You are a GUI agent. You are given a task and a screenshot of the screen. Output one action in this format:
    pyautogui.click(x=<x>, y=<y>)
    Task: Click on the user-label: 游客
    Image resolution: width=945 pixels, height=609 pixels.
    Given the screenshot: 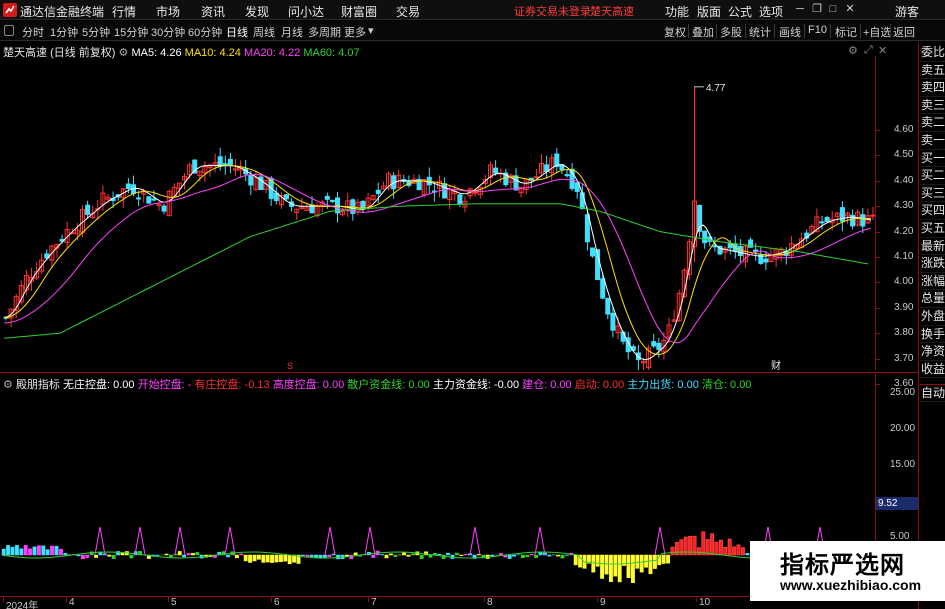 What is the action you would take?
    pyautogui.click(x=907, y=11)
    